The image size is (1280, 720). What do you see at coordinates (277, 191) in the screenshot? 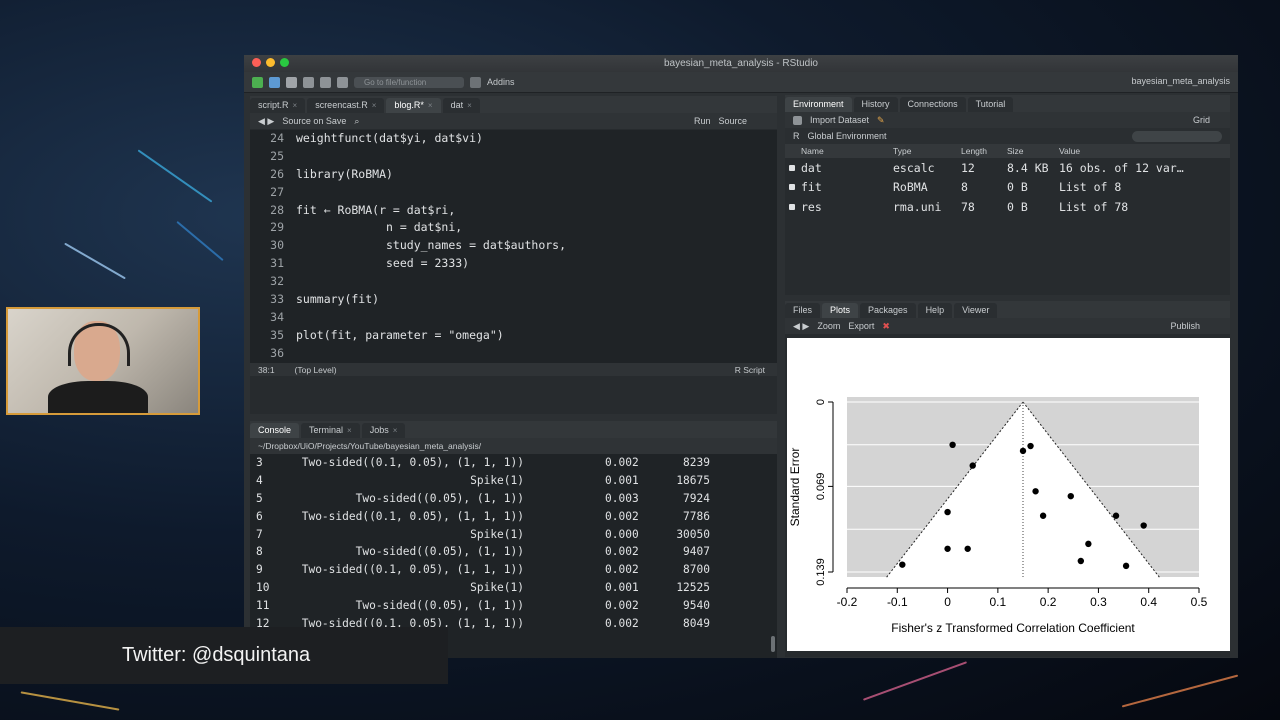
I see `line-number: 27` at bounding box center [277, 191].